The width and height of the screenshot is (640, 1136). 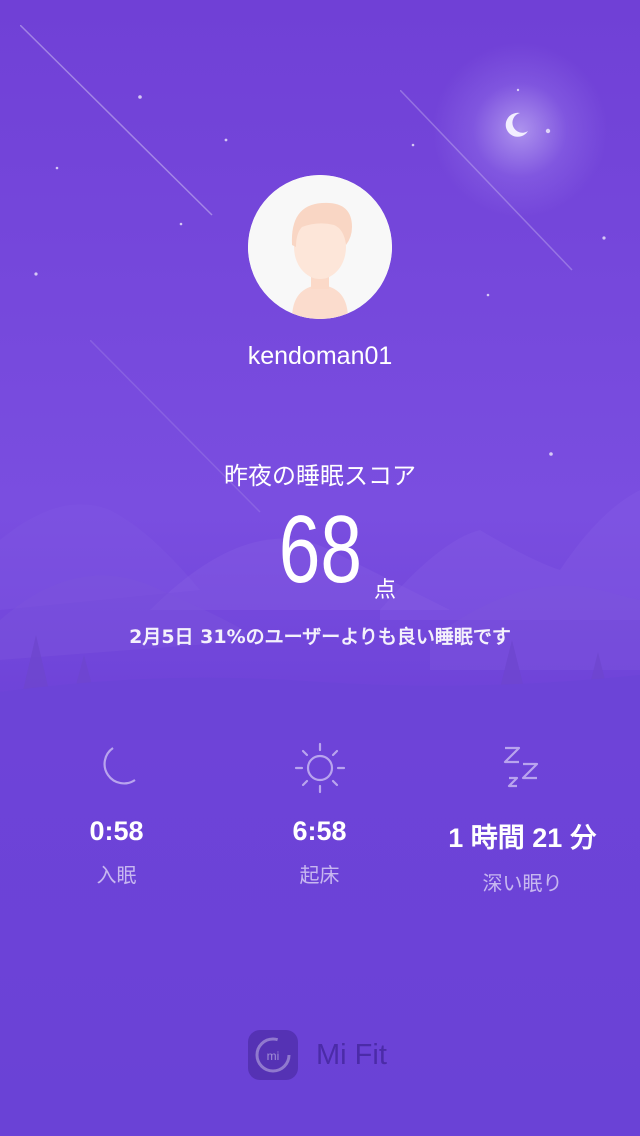 I want to click on mi-fit-logo: mi, so click(x=273, y=1055).